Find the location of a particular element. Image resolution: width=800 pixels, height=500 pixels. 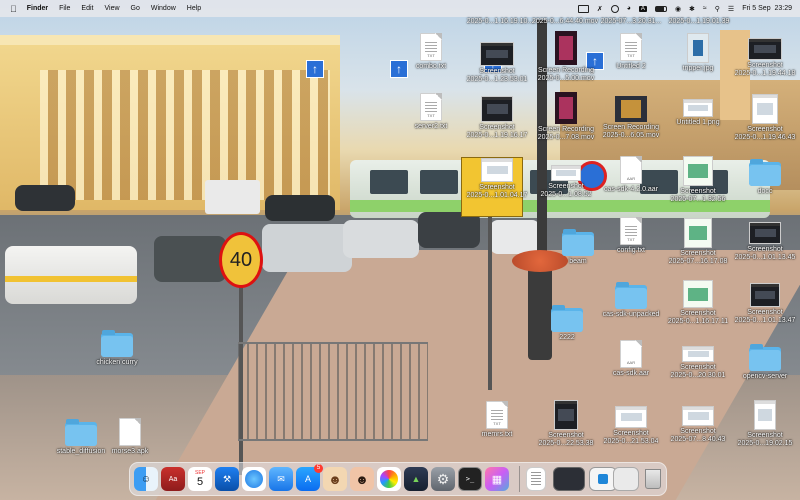

desktop-icon-label: Screen Recording 2025-0...5.00.mov is located at coordinates (566, 74).